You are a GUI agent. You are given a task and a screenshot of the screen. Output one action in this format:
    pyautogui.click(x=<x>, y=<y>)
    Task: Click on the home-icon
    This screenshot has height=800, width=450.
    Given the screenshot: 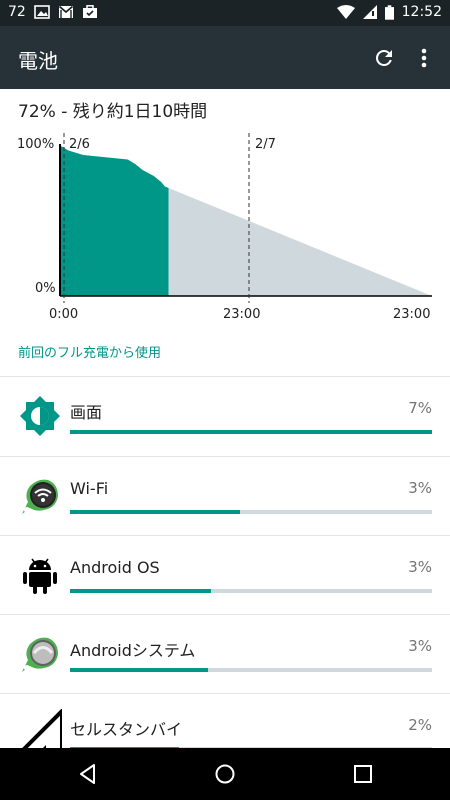 What is the action you would take?
    pyautogui.click(x=225, y=774)
    